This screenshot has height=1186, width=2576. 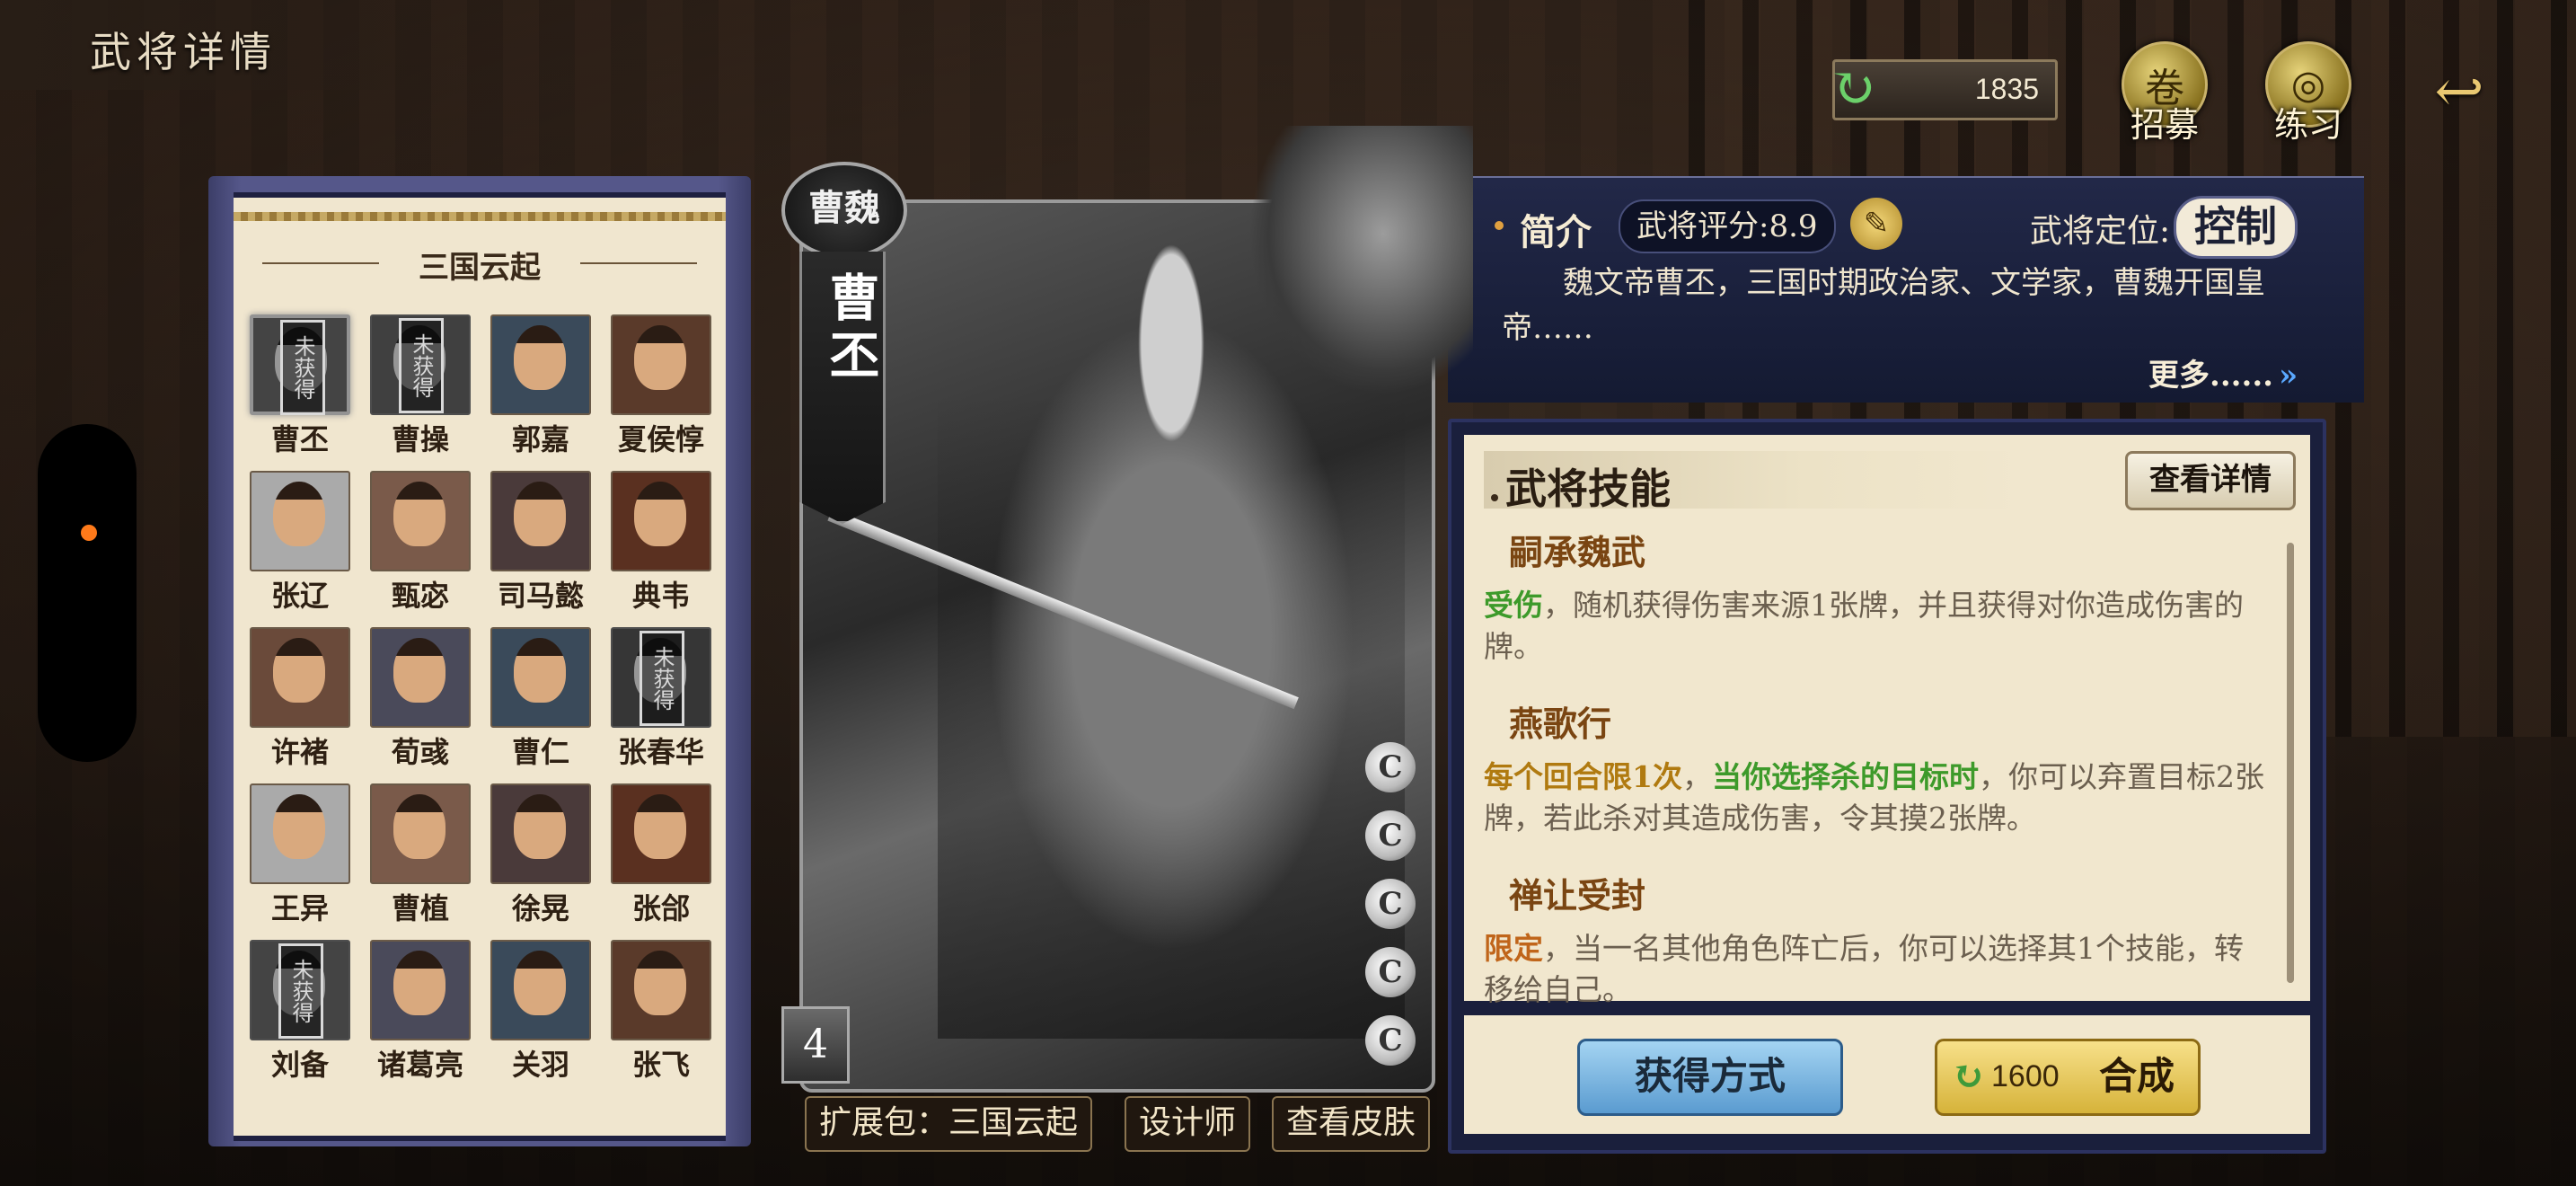 What do you see at coordinates (949, 1124) in the screenshot?
I see `expansion-tag: 扩展包：三国云起` at bounding box center [949, 1124].